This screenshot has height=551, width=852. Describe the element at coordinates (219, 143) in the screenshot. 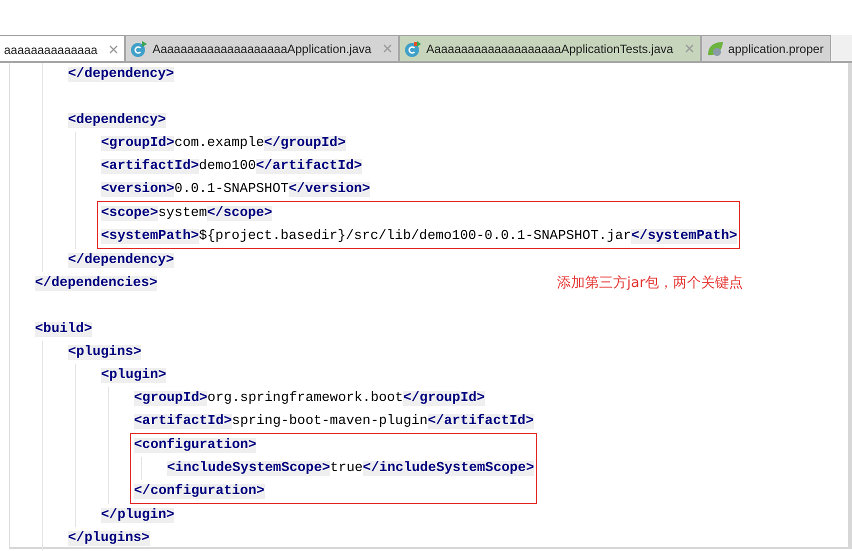

I see `tag-value: com.example` at that location.